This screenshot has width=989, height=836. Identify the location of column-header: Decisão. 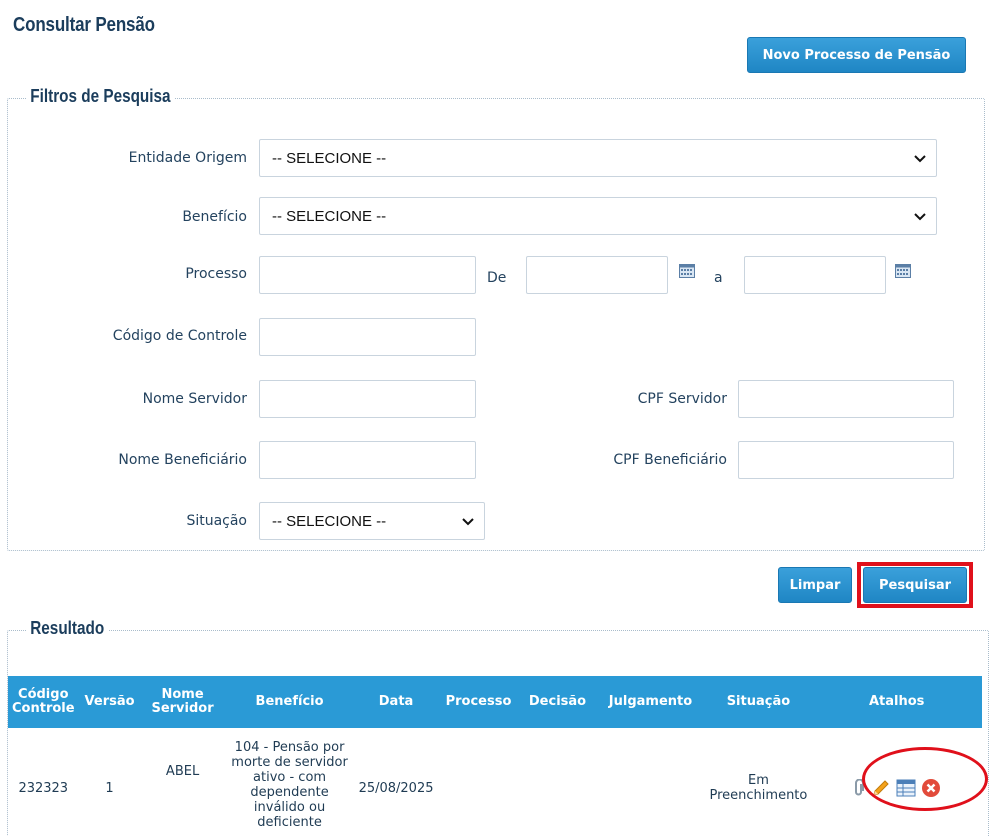
(557, 702).